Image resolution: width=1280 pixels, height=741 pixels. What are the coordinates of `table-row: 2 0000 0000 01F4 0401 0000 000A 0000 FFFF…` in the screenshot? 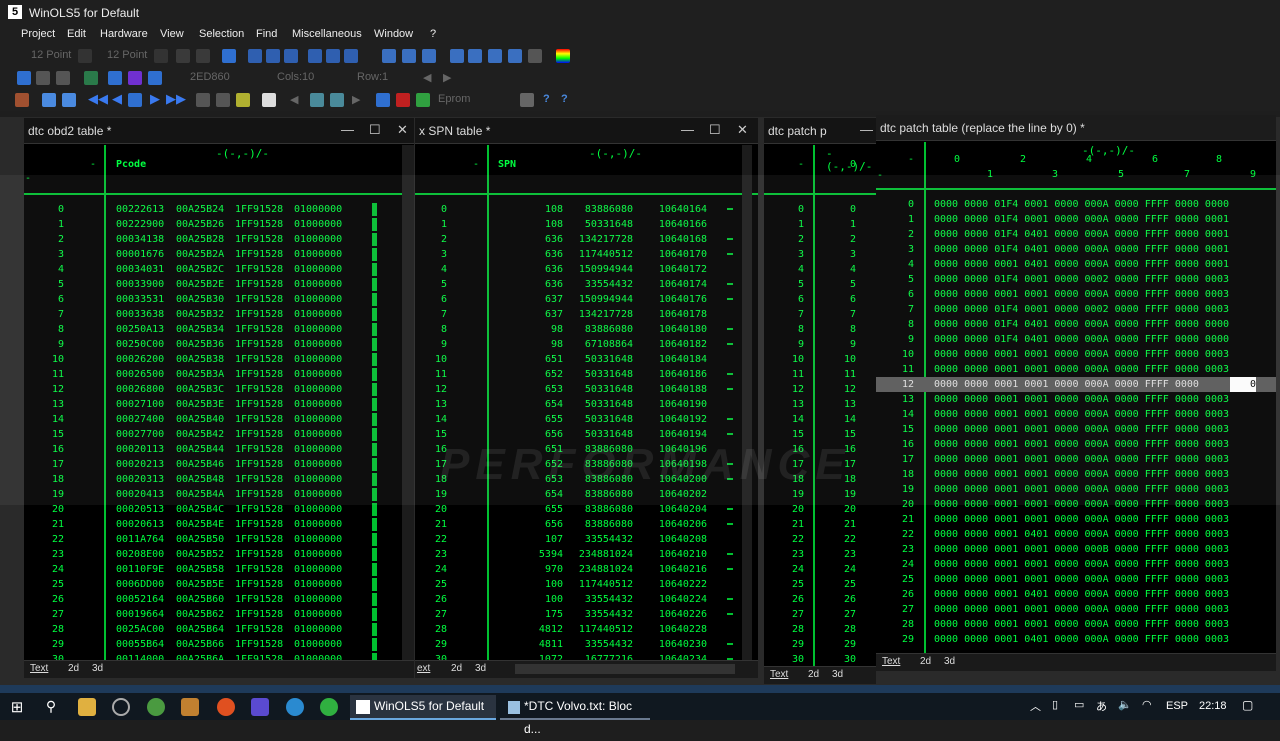 It's located at (1076, 234).